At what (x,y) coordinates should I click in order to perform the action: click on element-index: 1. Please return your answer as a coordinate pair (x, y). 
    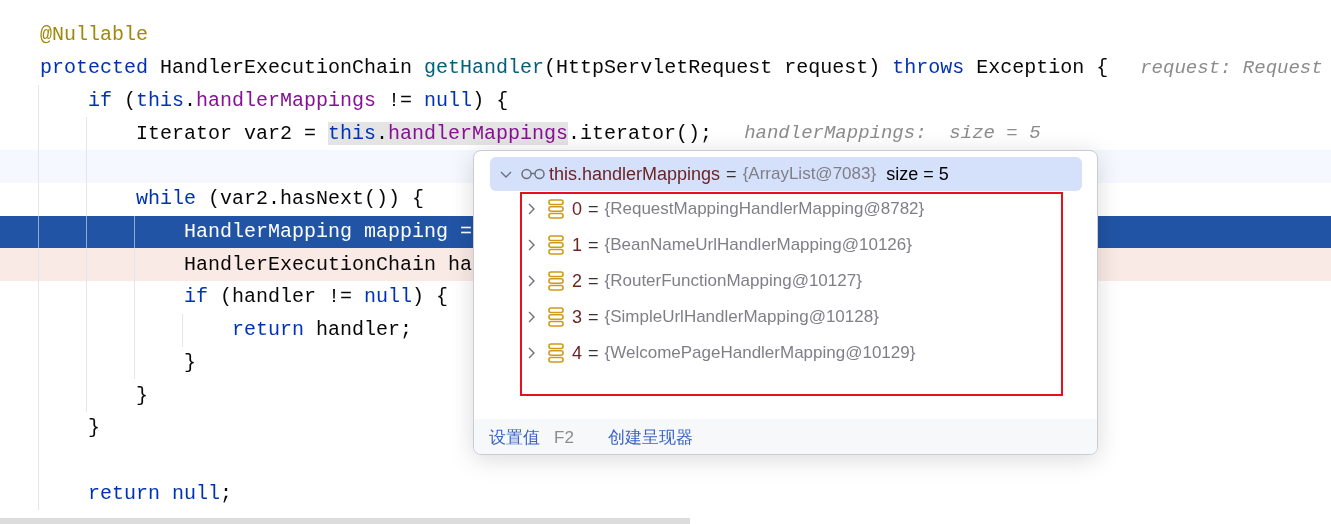
    Looking at the image, I should click on (577, 245).